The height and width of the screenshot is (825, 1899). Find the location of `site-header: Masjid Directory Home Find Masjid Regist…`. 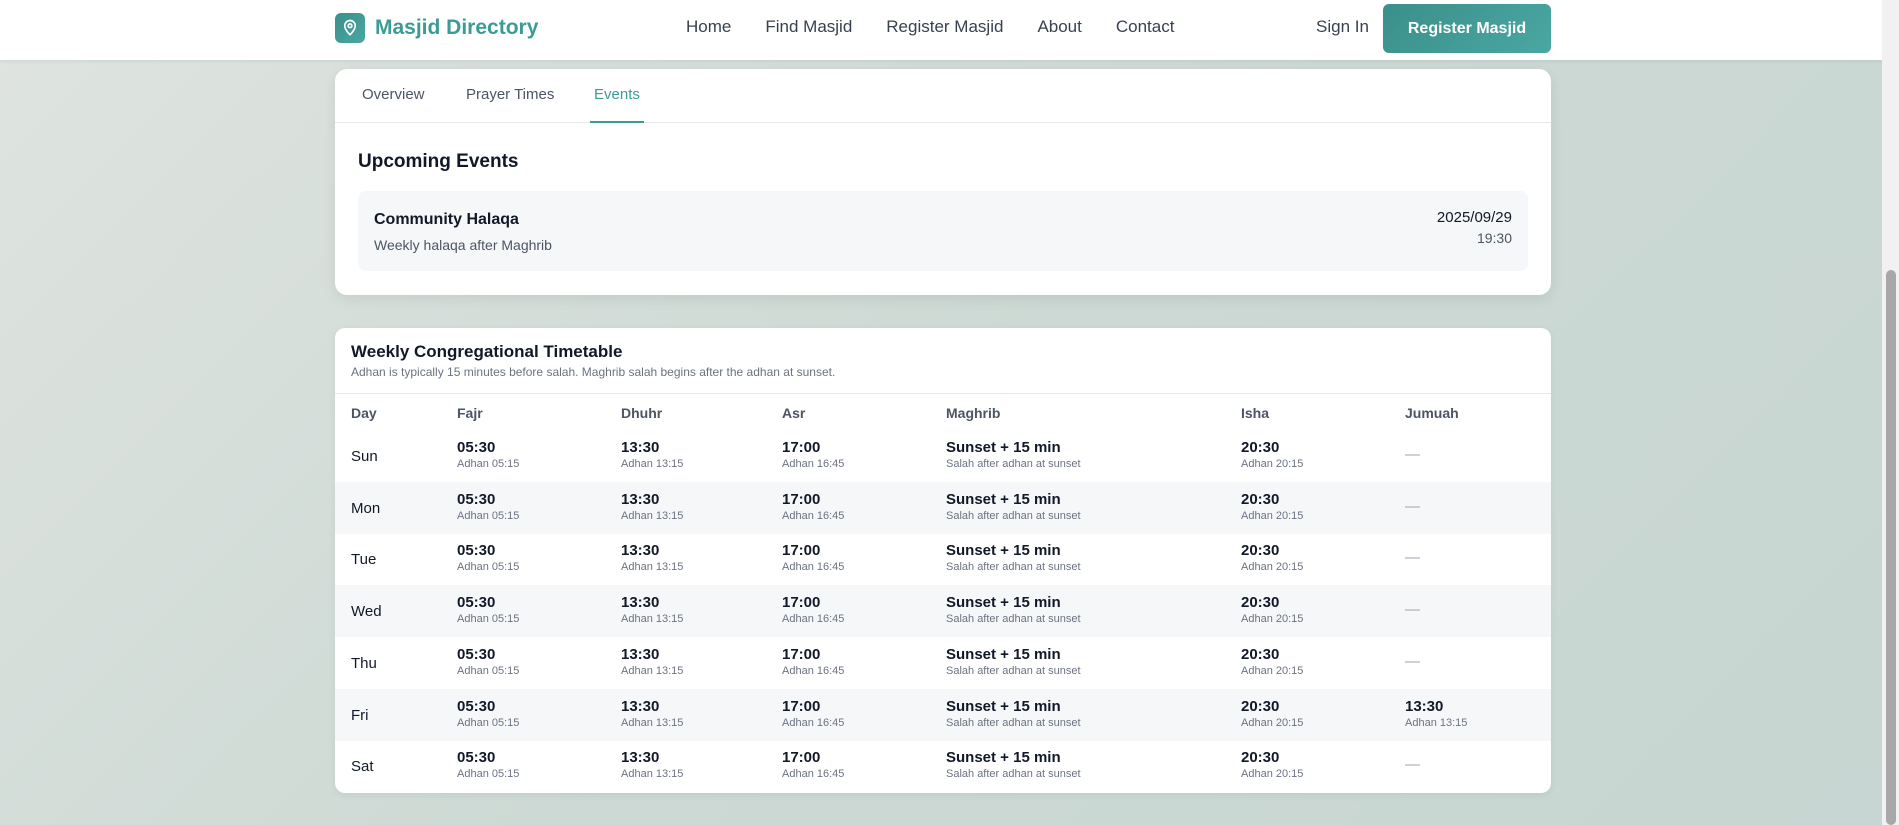

site-header: Masjid Directory Home Find Masjid Regist… is located at coordinates (941, 30).